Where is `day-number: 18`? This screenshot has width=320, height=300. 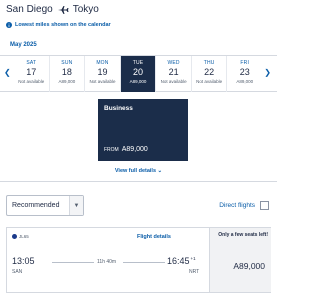 day-number: 18 is located at coordinates (66, 72).